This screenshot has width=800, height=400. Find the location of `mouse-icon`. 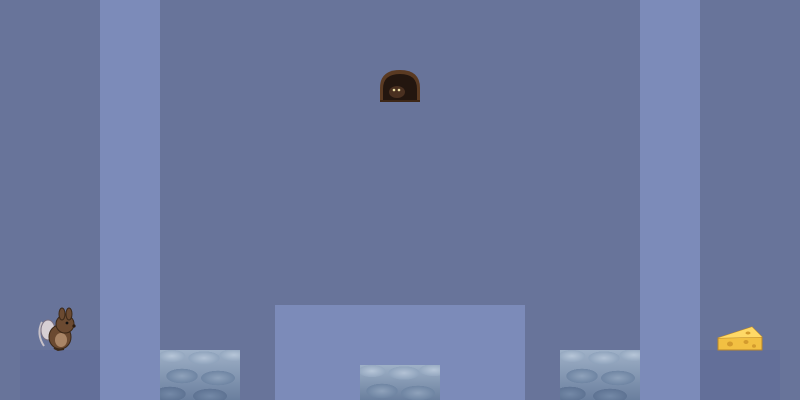

mouse-icon is located at coordinates (57, 328).